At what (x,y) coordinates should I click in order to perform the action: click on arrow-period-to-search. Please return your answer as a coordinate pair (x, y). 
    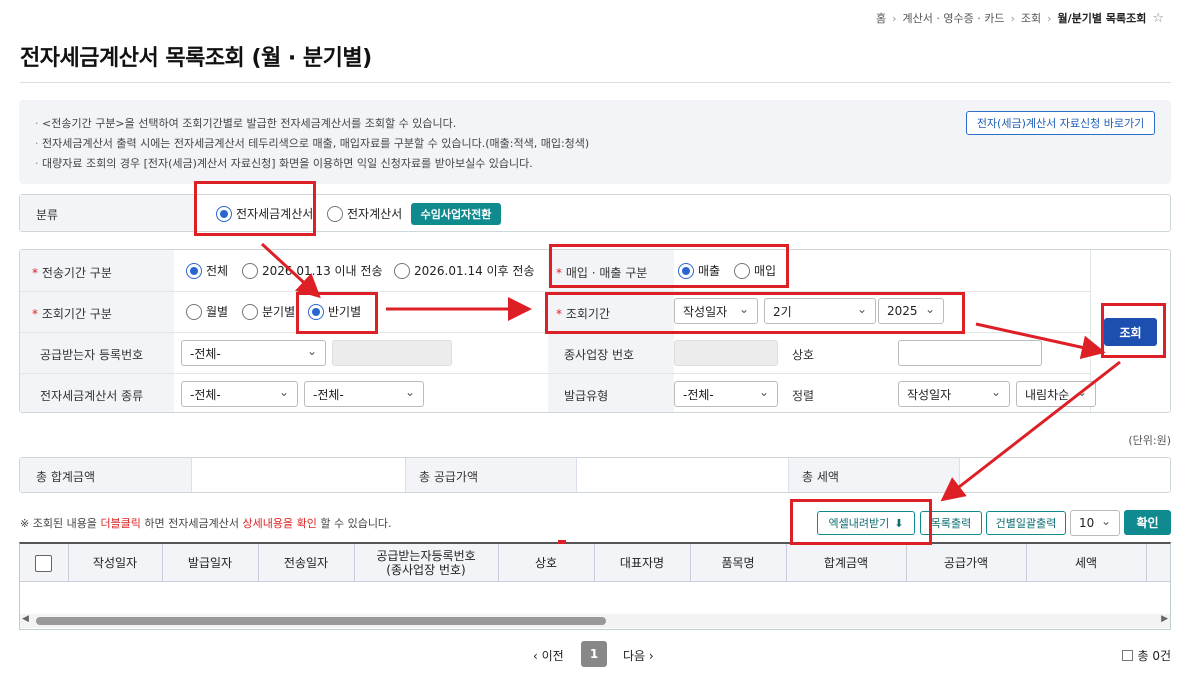
    Looking at the image, I should click on (1040, 341).